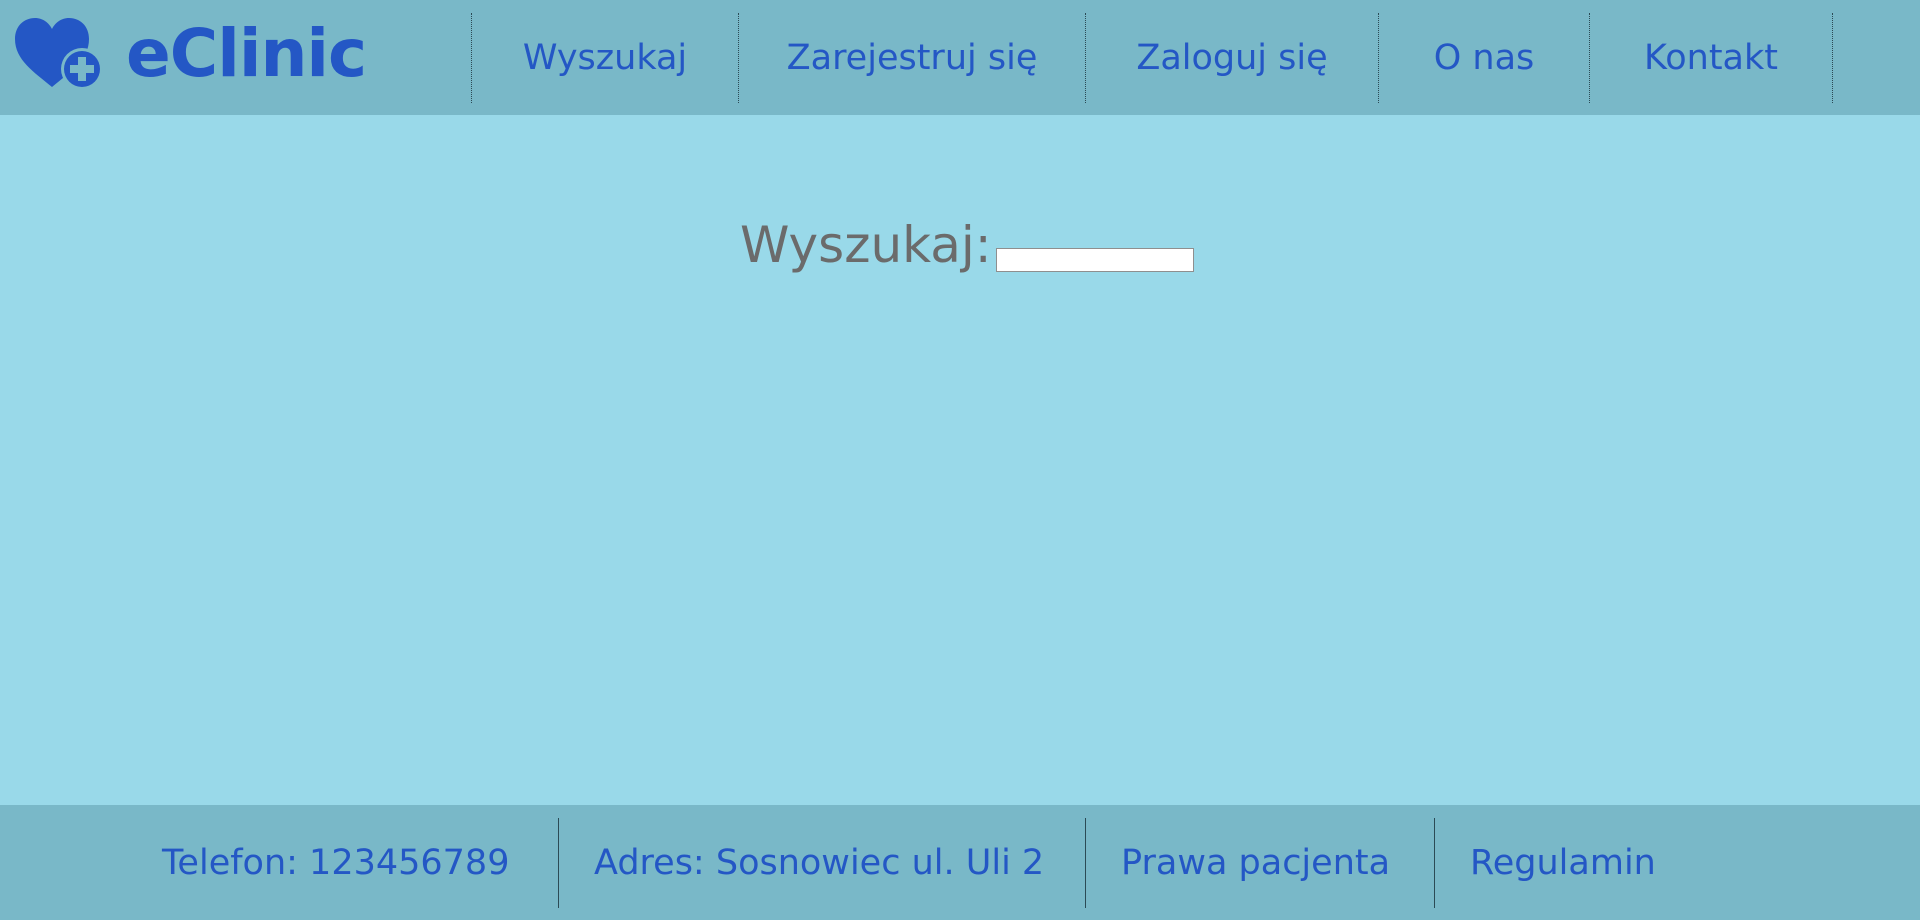 This screenshot has height=920, width=1920. Describe the element at coordinates (1711, 57) in the screenshot. I see `nav-item-contact: Kontakt` at that location.